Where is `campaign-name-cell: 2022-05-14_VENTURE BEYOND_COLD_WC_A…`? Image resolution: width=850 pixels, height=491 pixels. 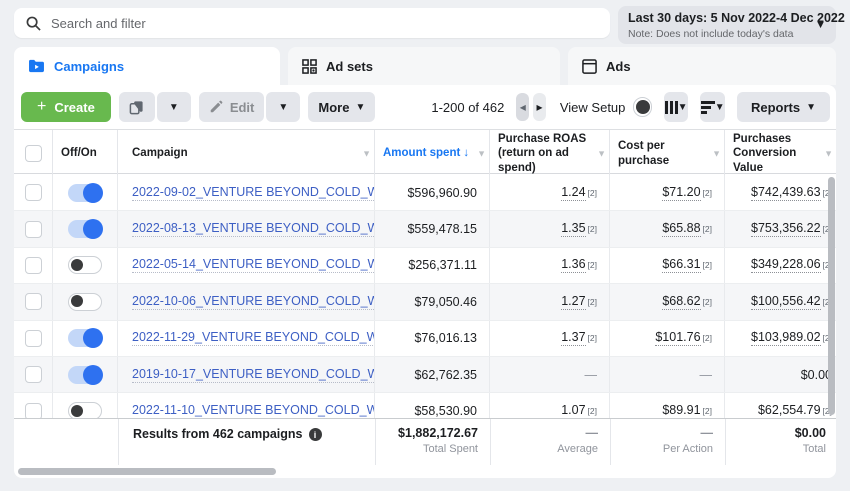
campaign-name-cell: 2022-05-14_VENTURE BEYOND_COLD_WC_A… is located at coordinates (246, 265).